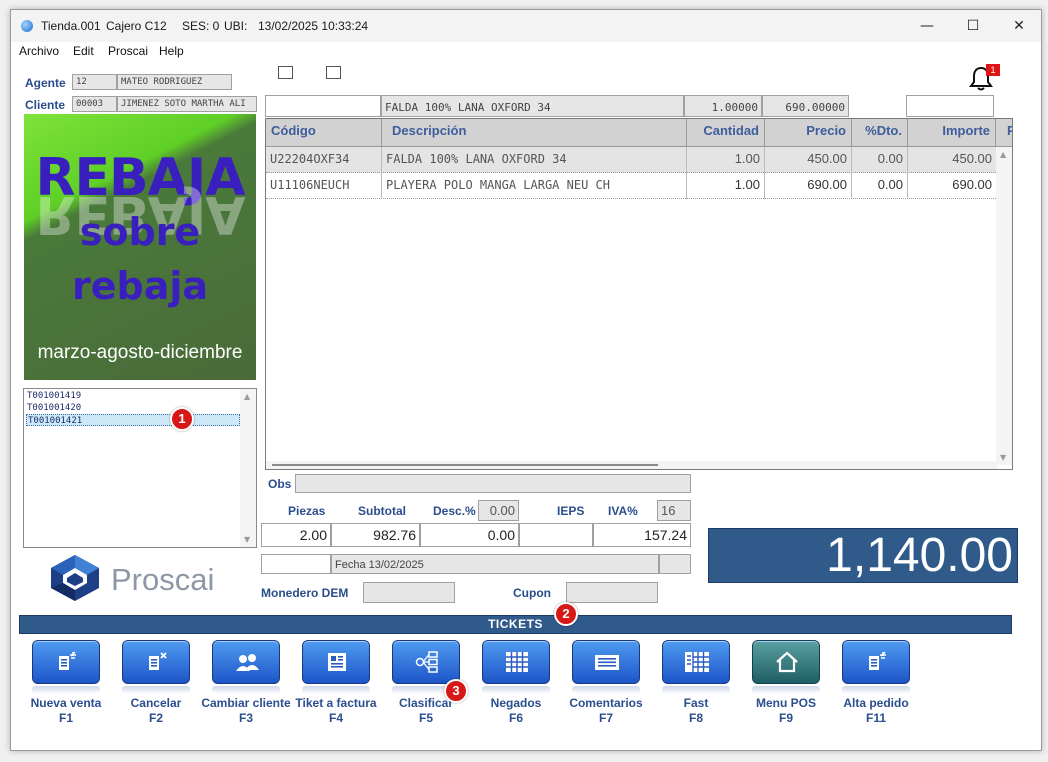  What do you see at coordinates (174, 82) in the screenshot?
I see `agent-name-field: MATEO RODRIGUEZ` at bounding box center [174, 82].